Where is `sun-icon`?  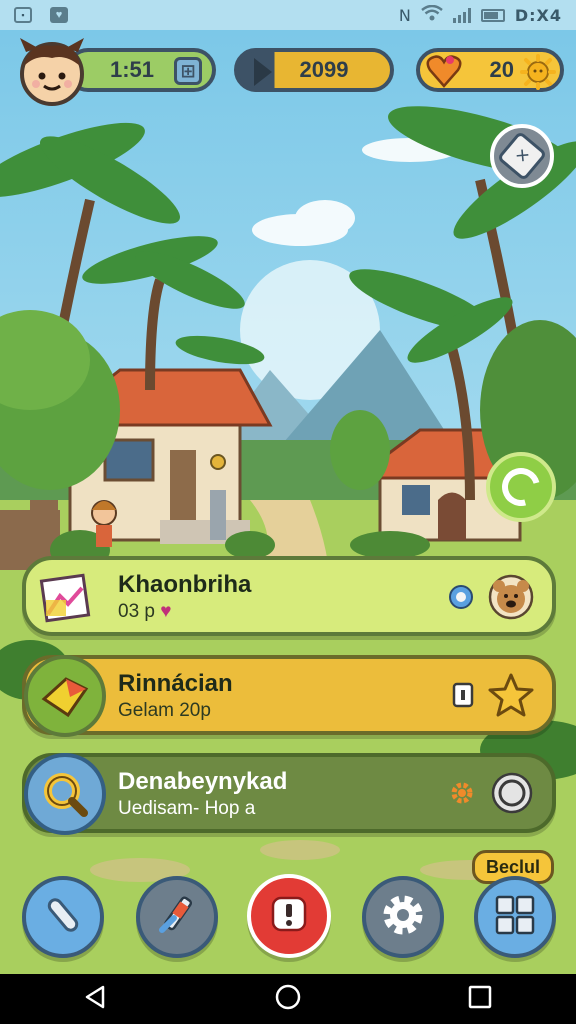 sun-icon is located at coordinates (538, 72).